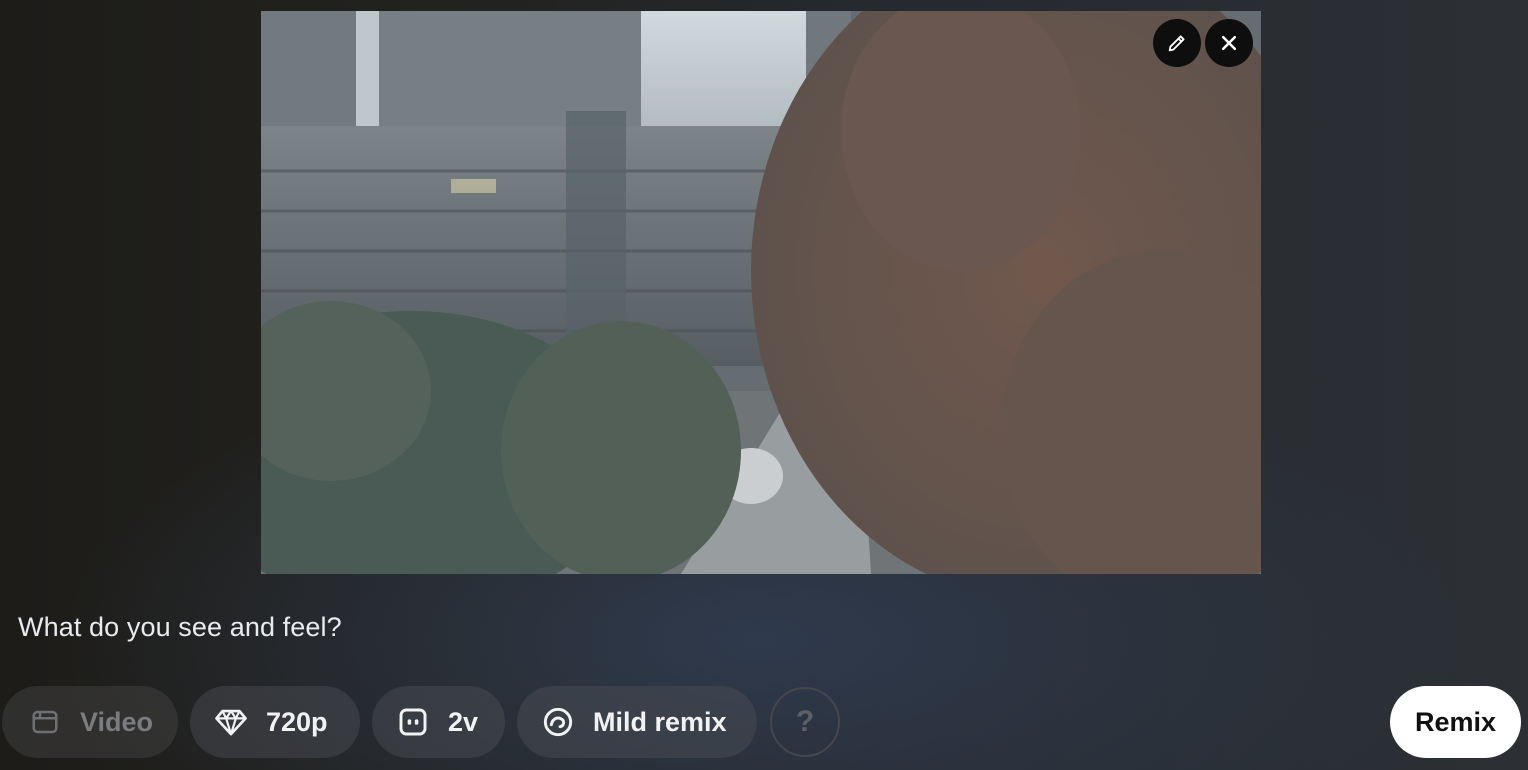 Image resolution: width=1528 pixels, height=770 pixels. I want to click on variations-icon, so click(413, 722).